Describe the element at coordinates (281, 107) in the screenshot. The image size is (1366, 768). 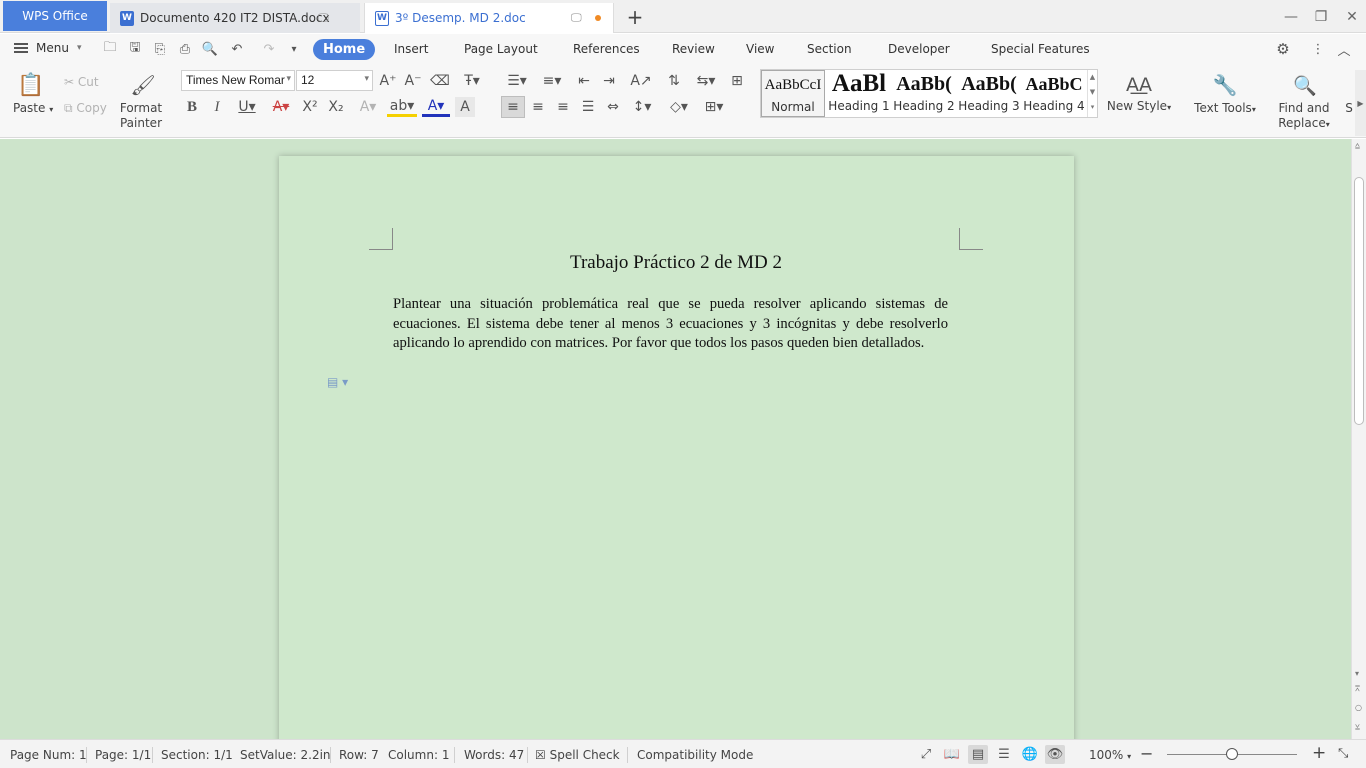
I see `strikethrough-icon: A▾` at that location.